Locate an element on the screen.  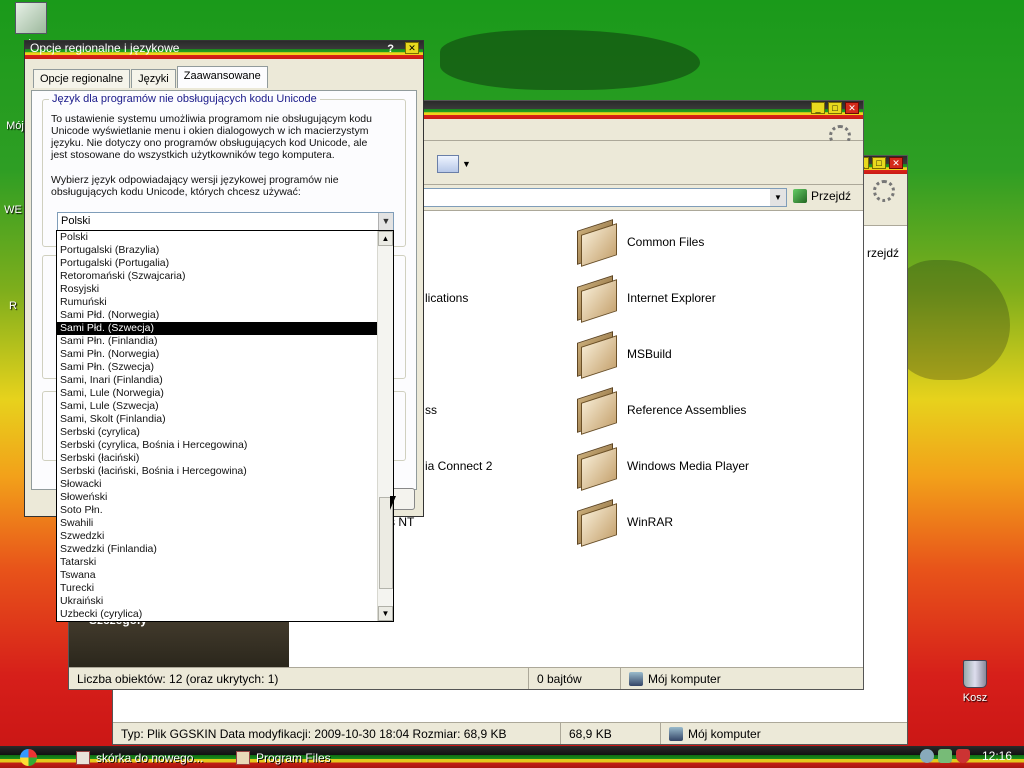
dropdown-item: Serbski (cyrylica) is located at coordinates (225, 432).